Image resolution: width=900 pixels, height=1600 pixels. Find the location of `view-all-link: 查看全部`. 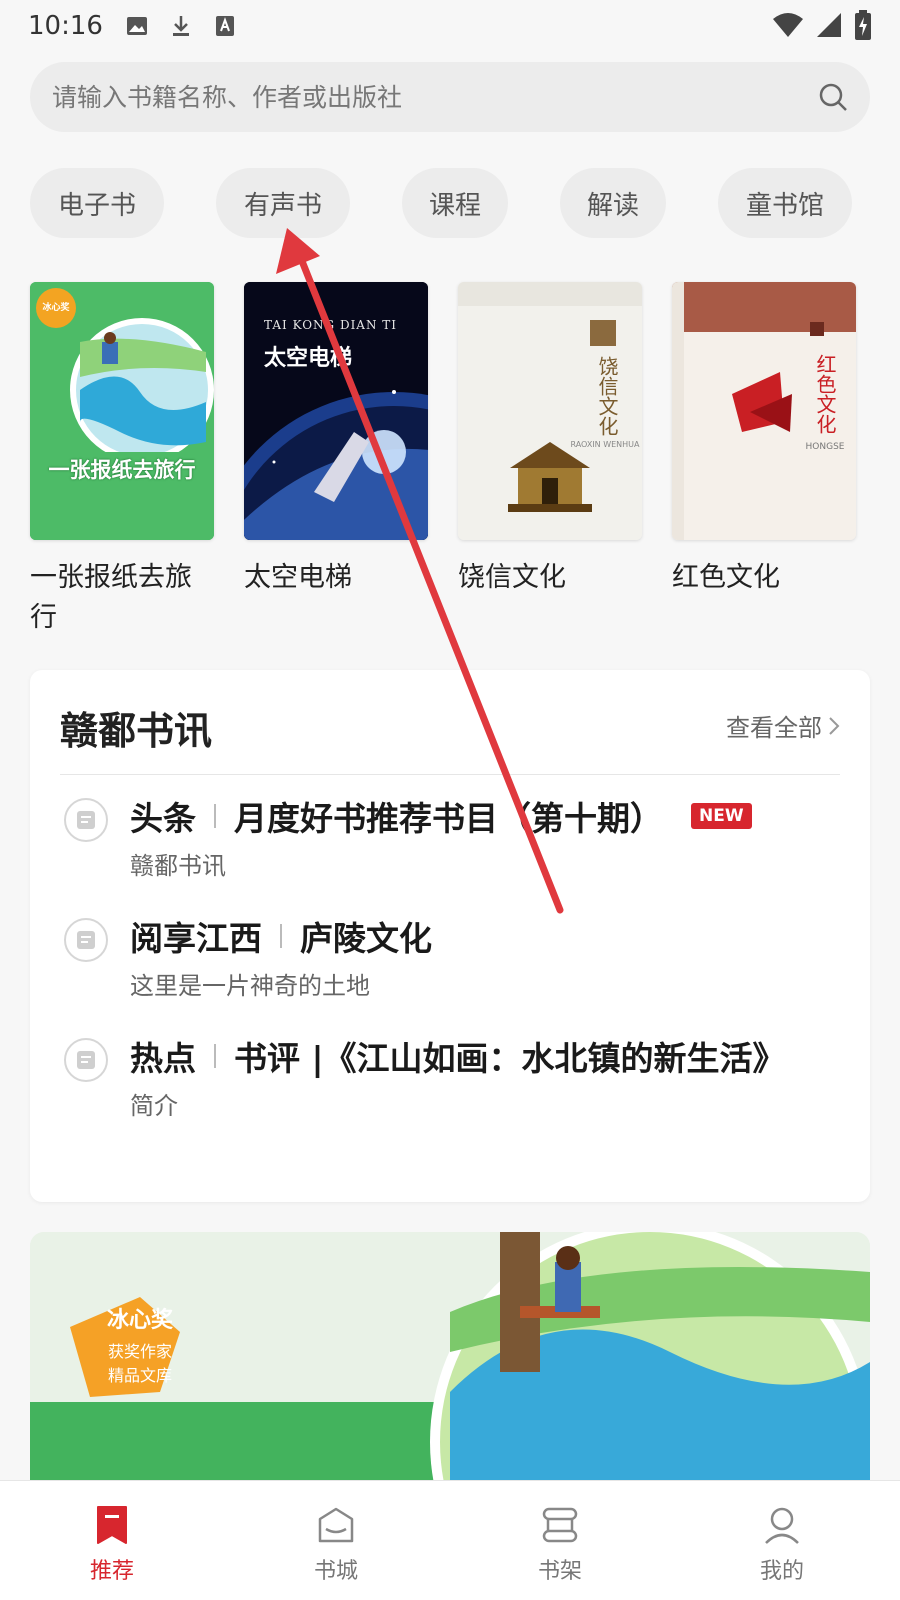

view-all-link: 查看全部 is located at coordinates (783, 725).